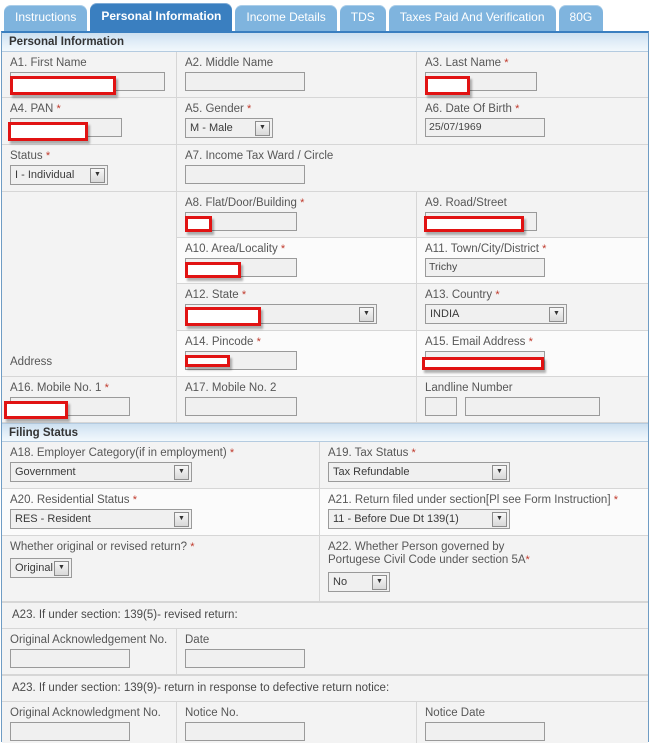 This screenshot has height=743, width=650. I want to click on tab-personal-information: Personal Information, so click(161, 17).